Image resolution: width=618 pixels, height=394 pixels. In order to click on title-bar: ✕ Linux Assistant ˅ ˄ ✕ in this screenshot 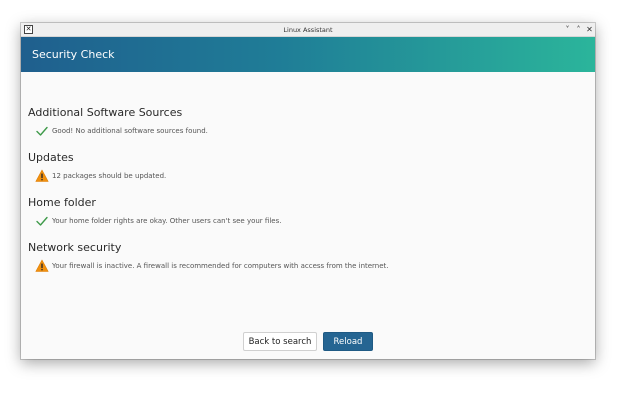, I will do `click(308, 30)`.